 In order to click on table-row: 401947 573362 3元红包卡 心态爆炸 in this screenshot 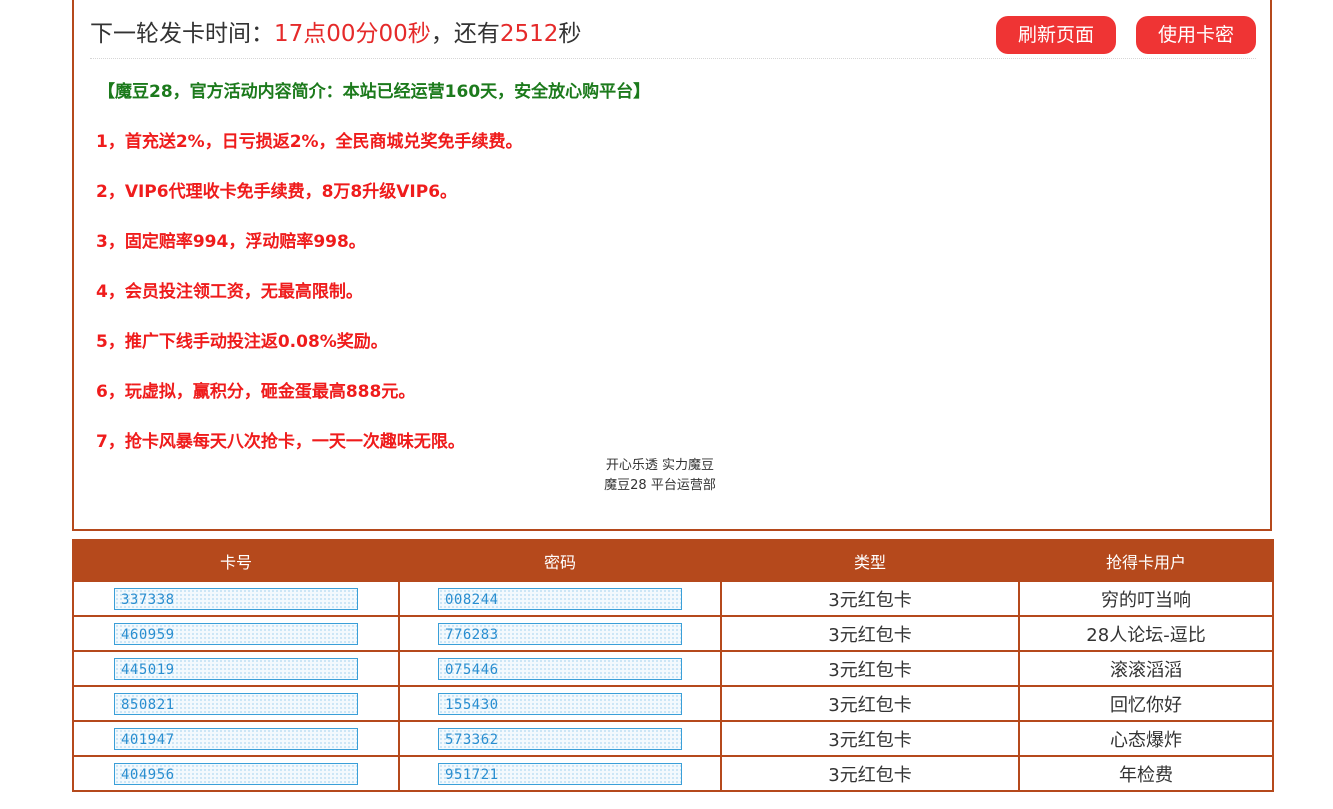, I will do `click(673, 738)`.